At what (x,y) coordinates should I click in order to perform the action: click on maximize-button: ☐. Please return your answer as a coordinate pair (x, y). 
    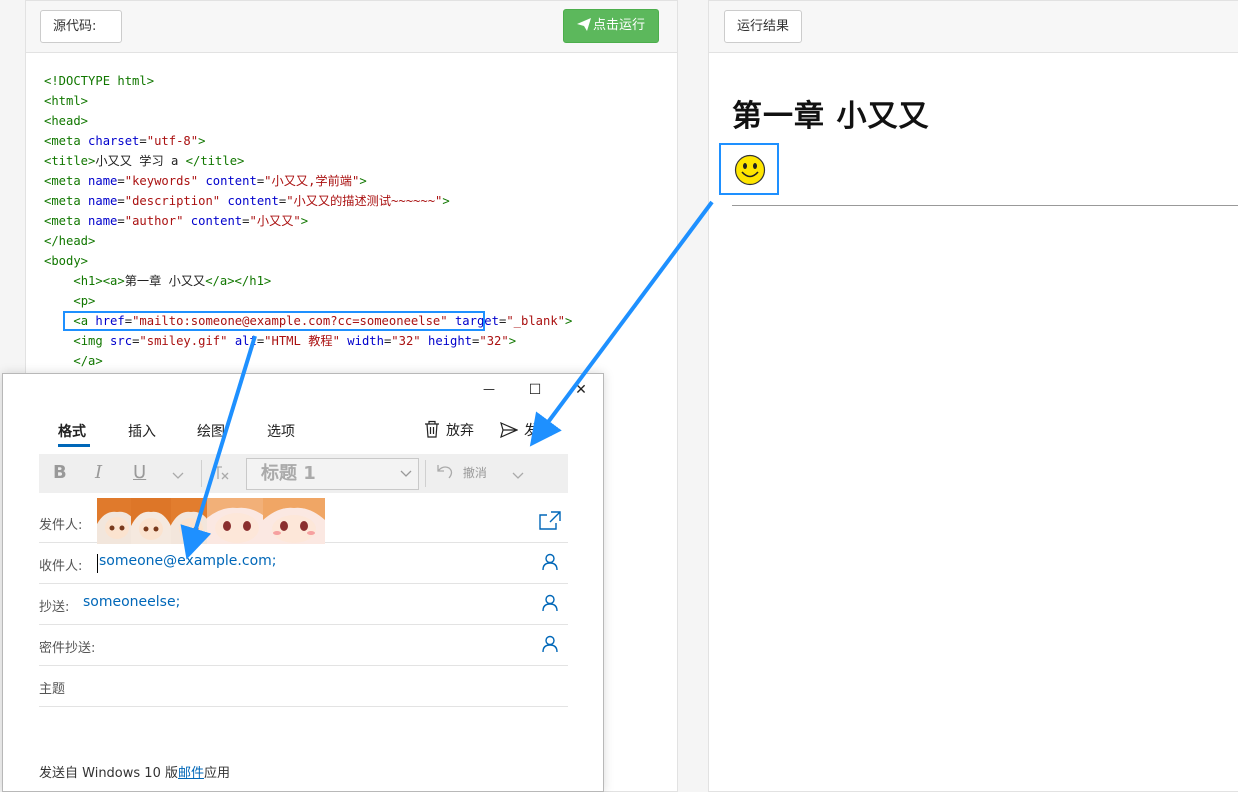
    Looking at the image, I should click on (535, 390).